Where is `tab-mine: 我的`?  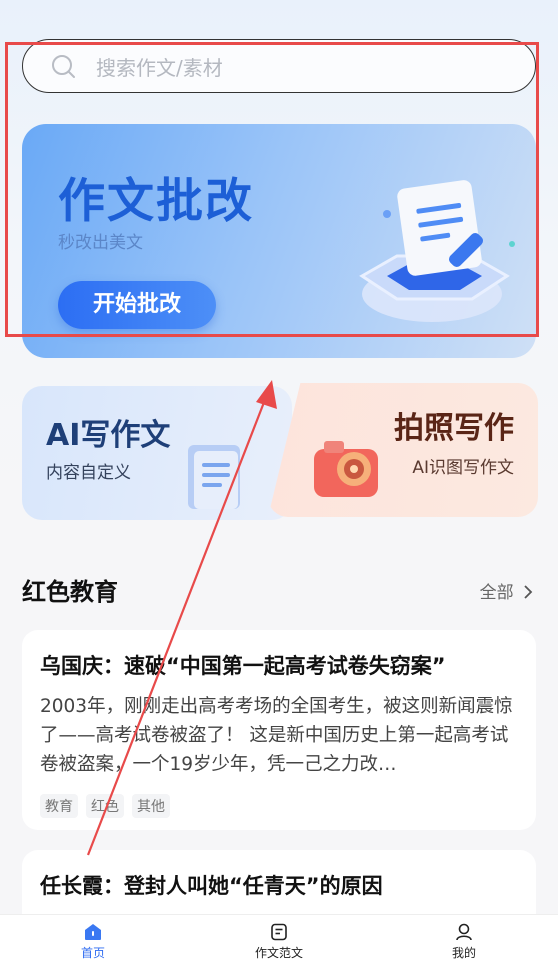
tab-mine: 我的 is located at coordinates (464, 942).